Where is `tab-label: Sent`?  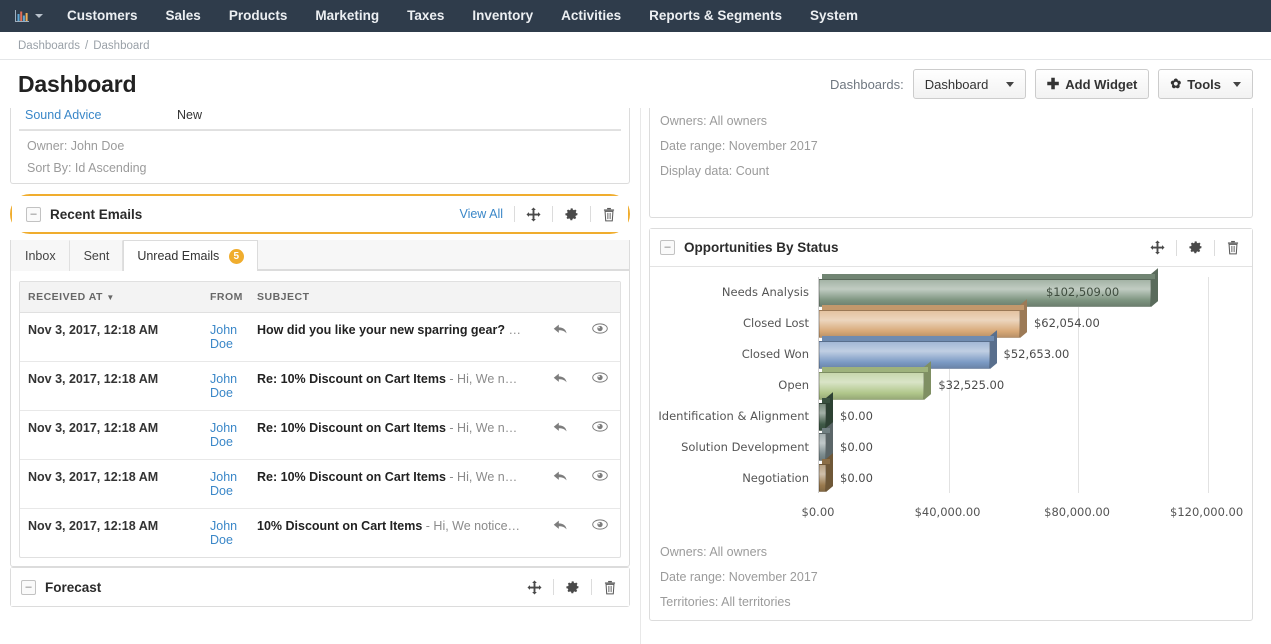 tab-label: Sent is located at coordinates (96, 256).